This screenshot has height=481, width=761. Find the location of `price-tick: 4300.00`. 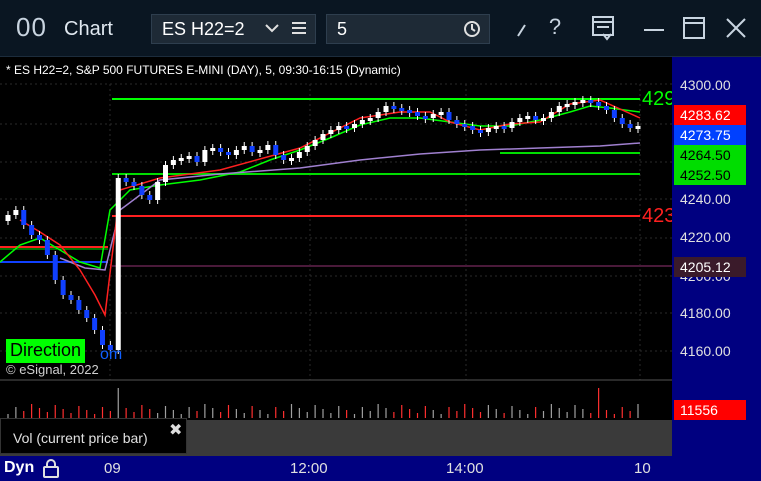

price-tick: 4300.00 is located at coordinates (705, 85).